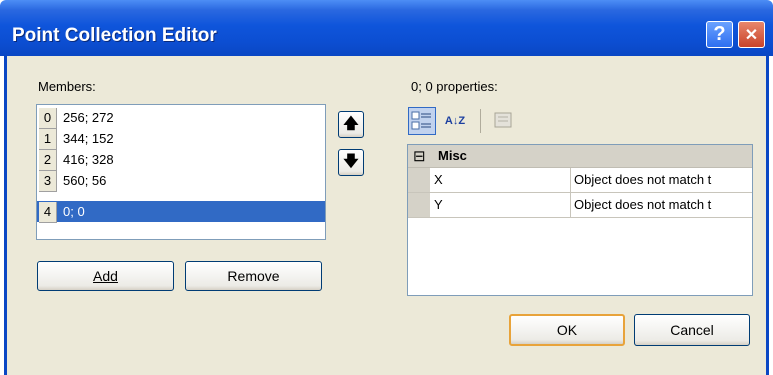  Describe the element at coordinates (48, 118) in the screenshot. I see `list-item-index: 0` at that location.